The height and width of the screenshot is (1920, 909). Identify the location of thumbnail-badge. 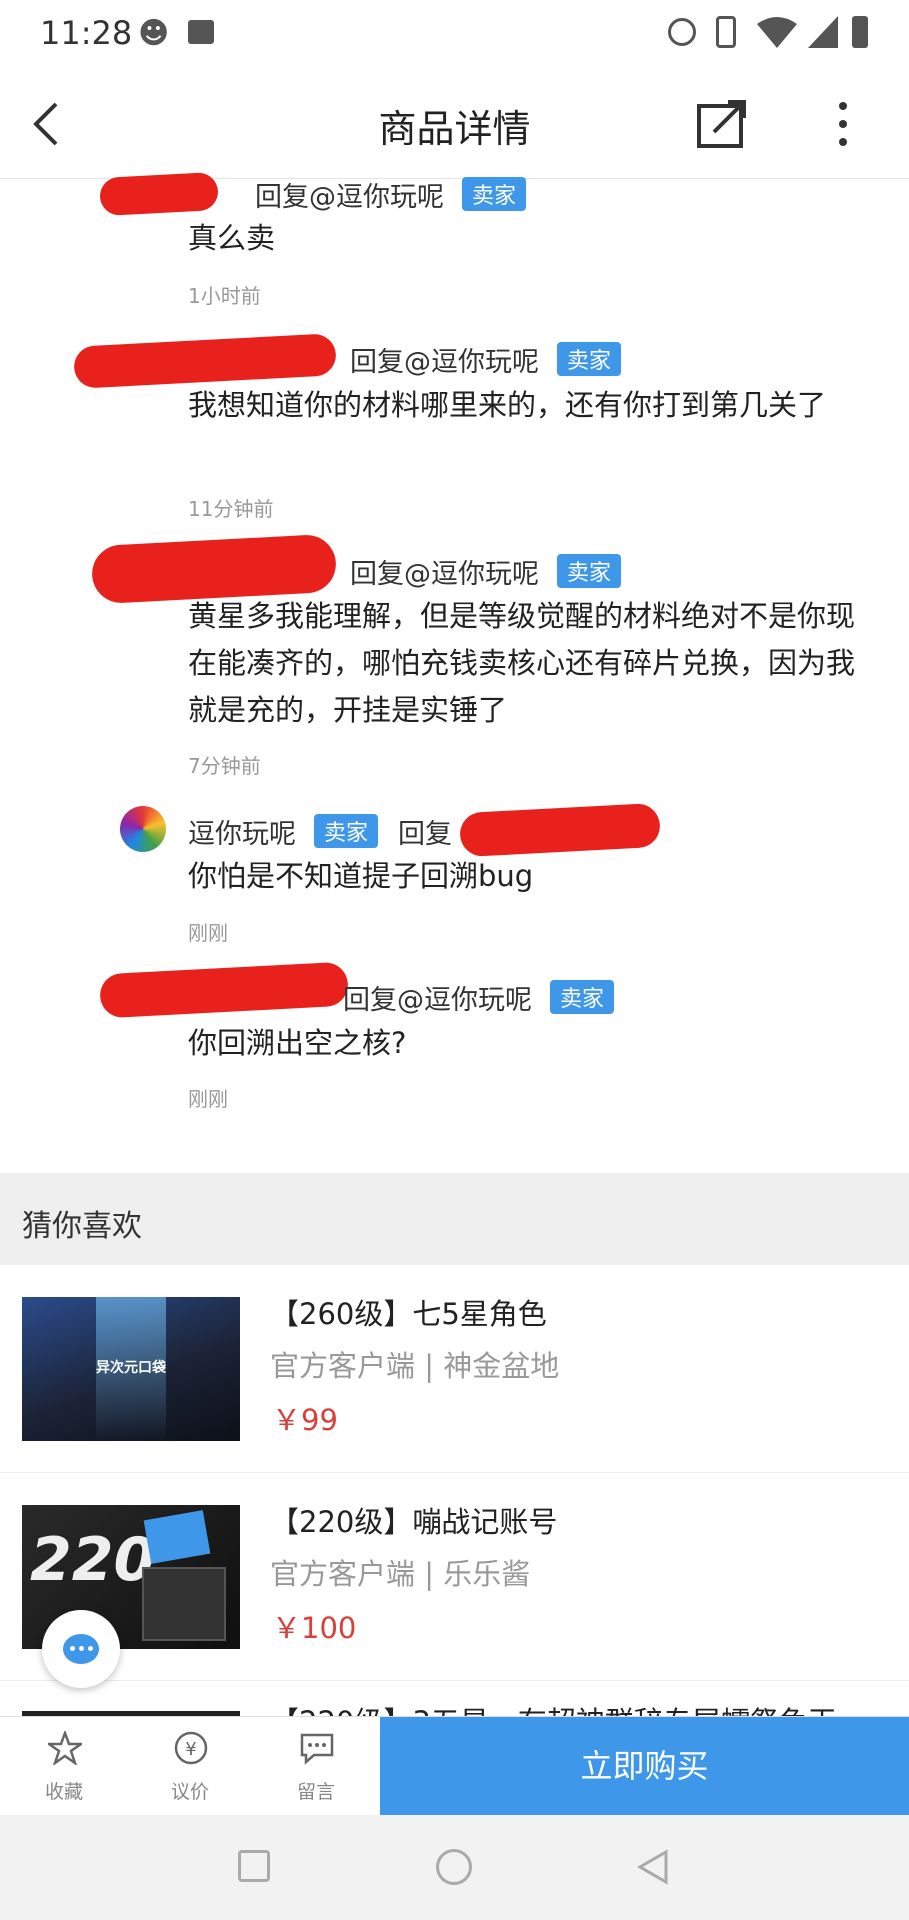
(177, 1537).